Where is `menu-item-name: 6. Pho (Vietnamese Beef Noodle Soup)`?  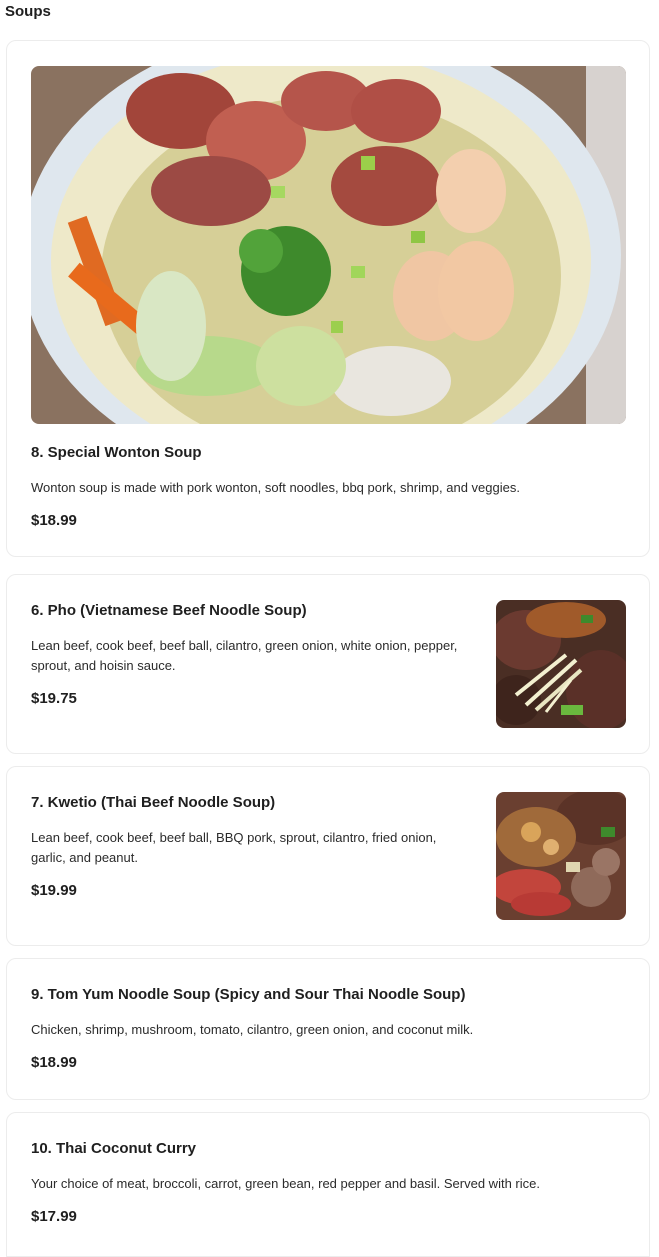
menu-item-name: 6. Pho (Vietnamese Beef Noodle Soup) is located at coordinates (169, 610).